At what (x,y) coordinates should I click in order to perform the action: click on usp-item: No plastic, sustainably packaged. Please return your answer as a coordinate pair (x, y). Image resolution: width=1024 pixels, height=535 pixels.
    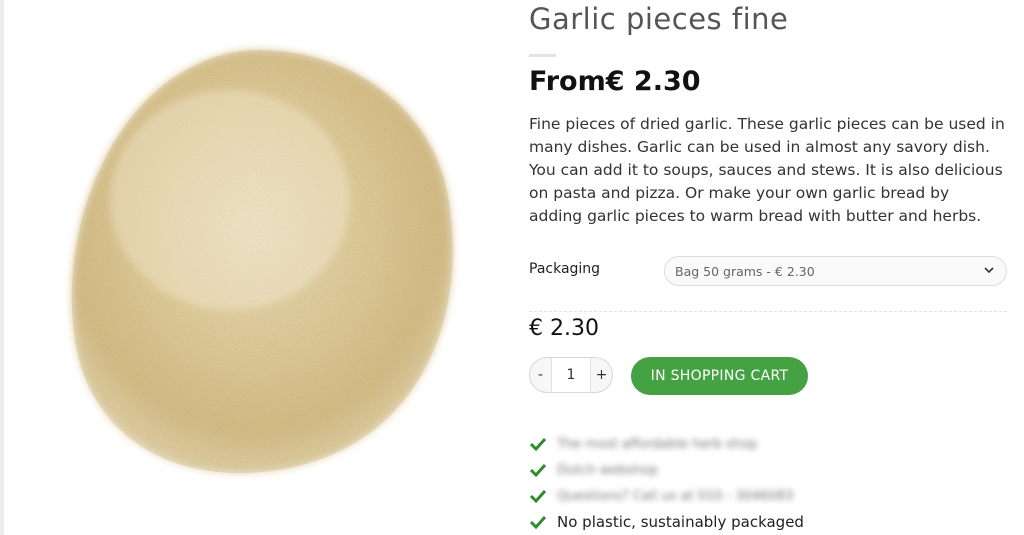
    Looking at the image, I should click on (666, 522).